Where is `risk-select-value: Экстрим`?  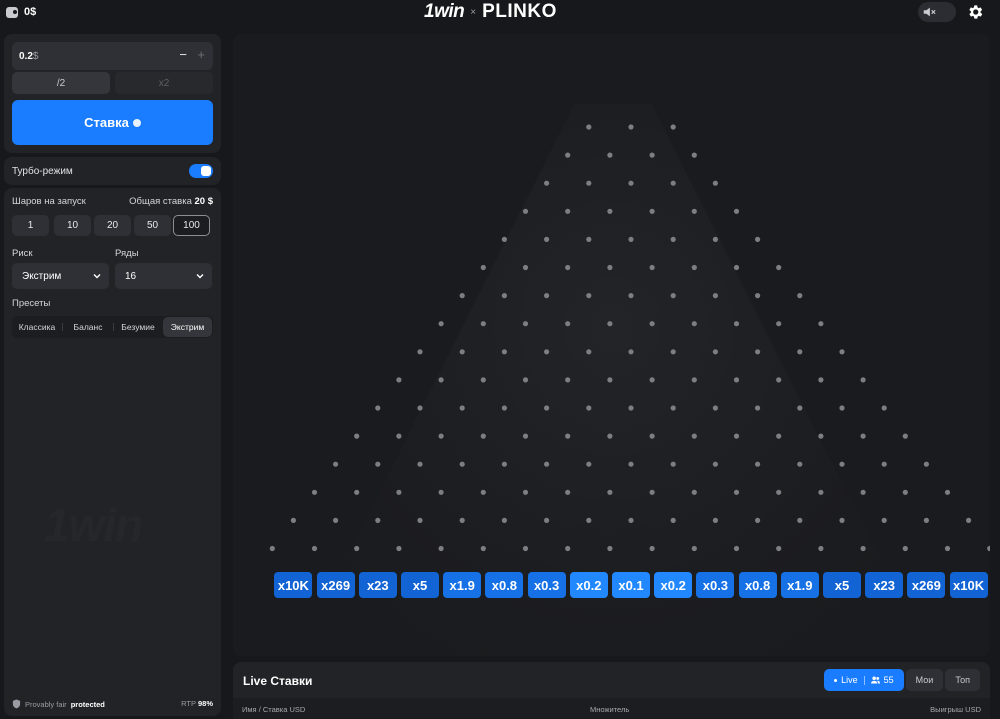 risk-select-value: Экстрим is located at coordinates (42, 276).